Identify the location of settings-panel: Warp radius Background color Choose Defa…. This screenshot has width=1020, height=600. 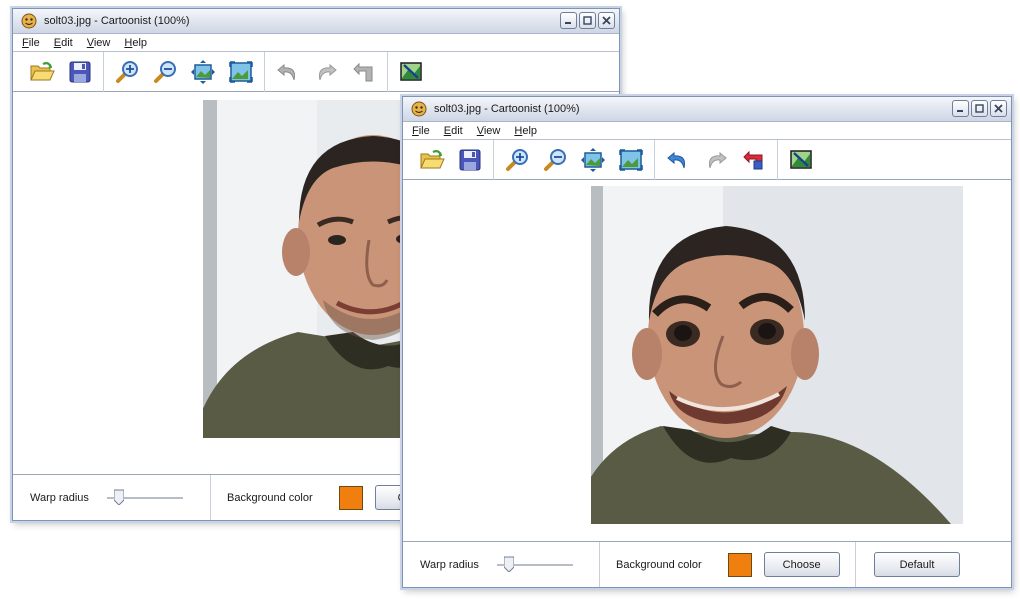
(707, 564).